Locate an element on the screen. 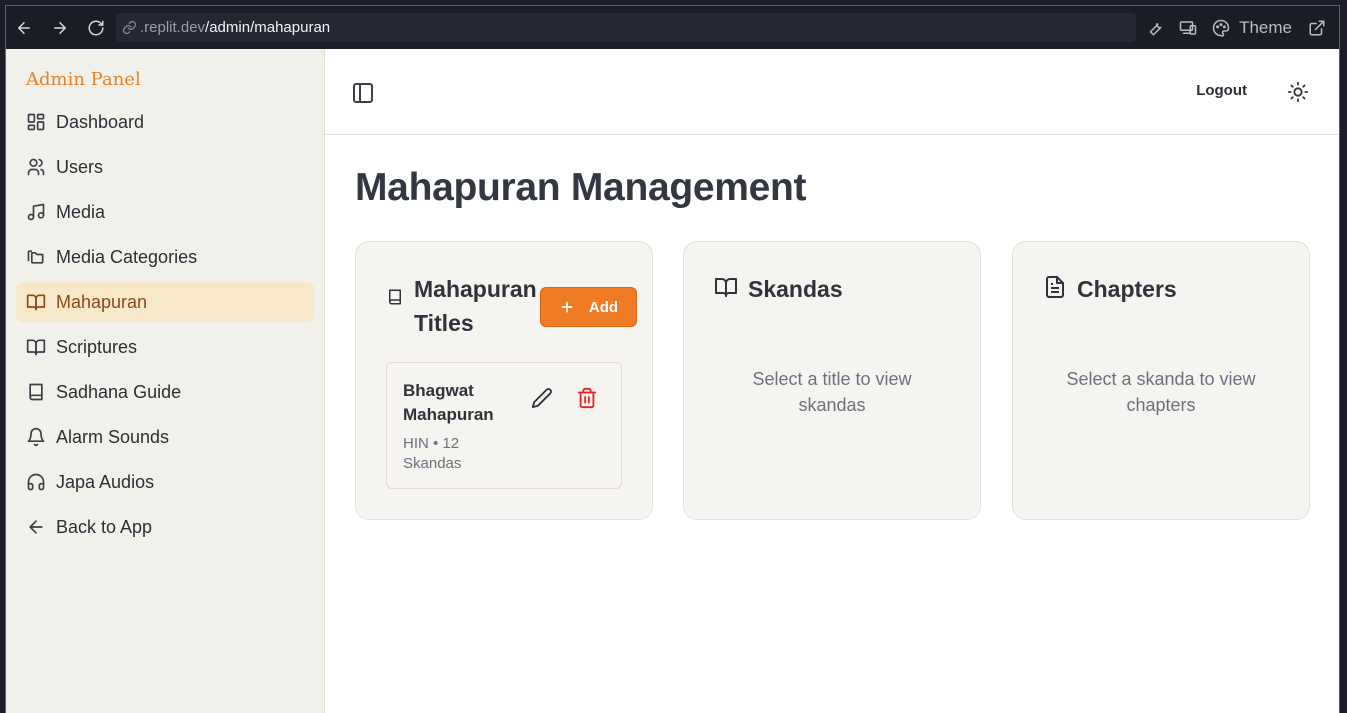 Image resolution: width=1347 pixels, height=713 pixels. url-bar: .replit.dev/admin/mahapuran is located at coordinates (626, 27).